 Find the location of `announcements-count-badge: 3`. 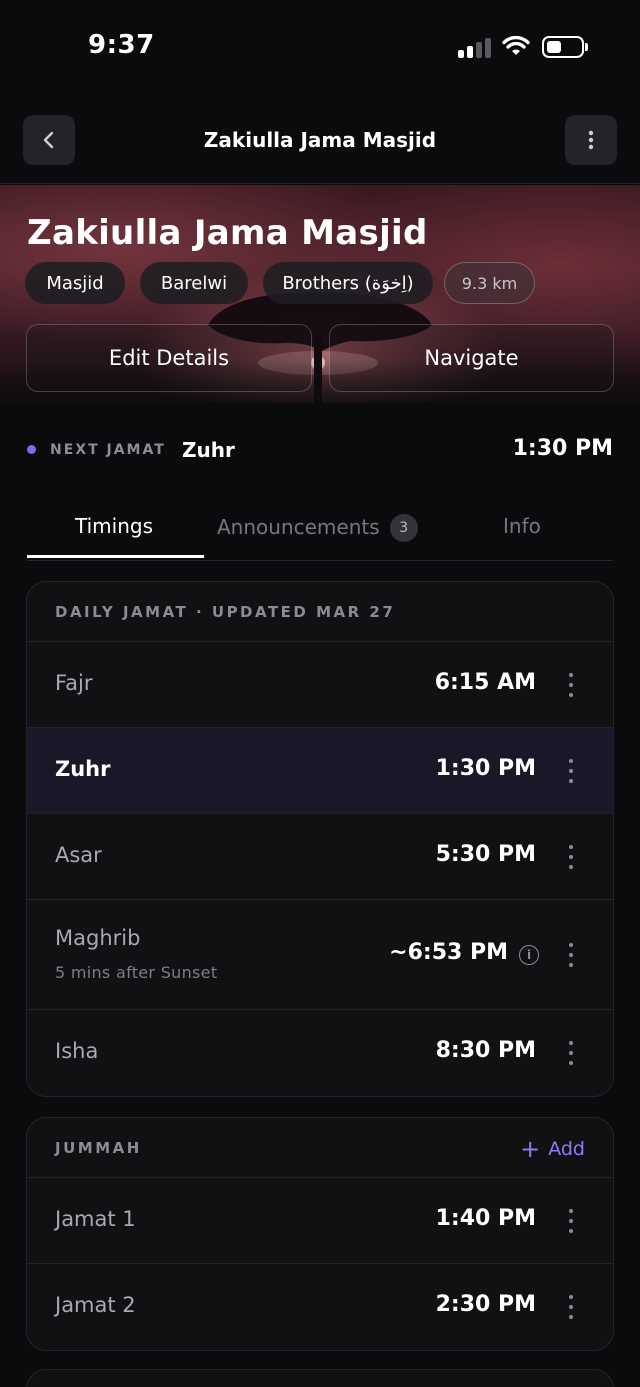

announcements-count-badge: 3 is located at coordinates (403, 528).